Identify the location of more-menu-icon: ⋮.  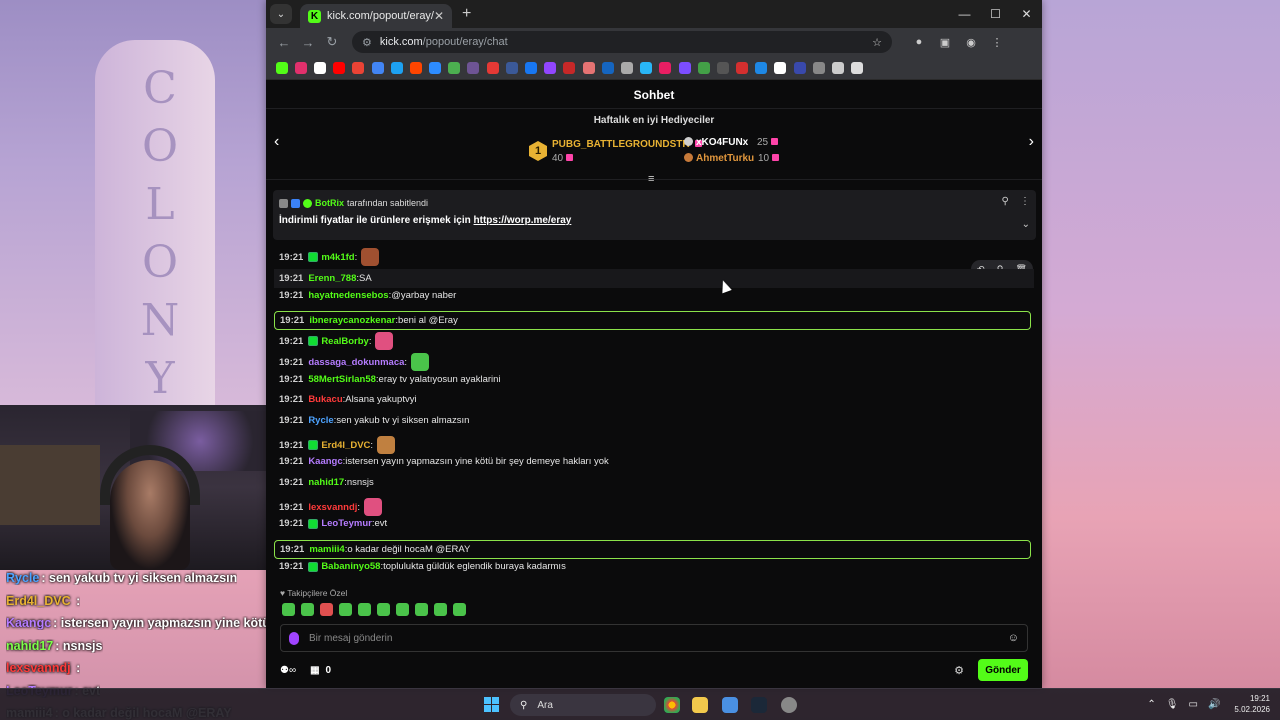
(997, 42).